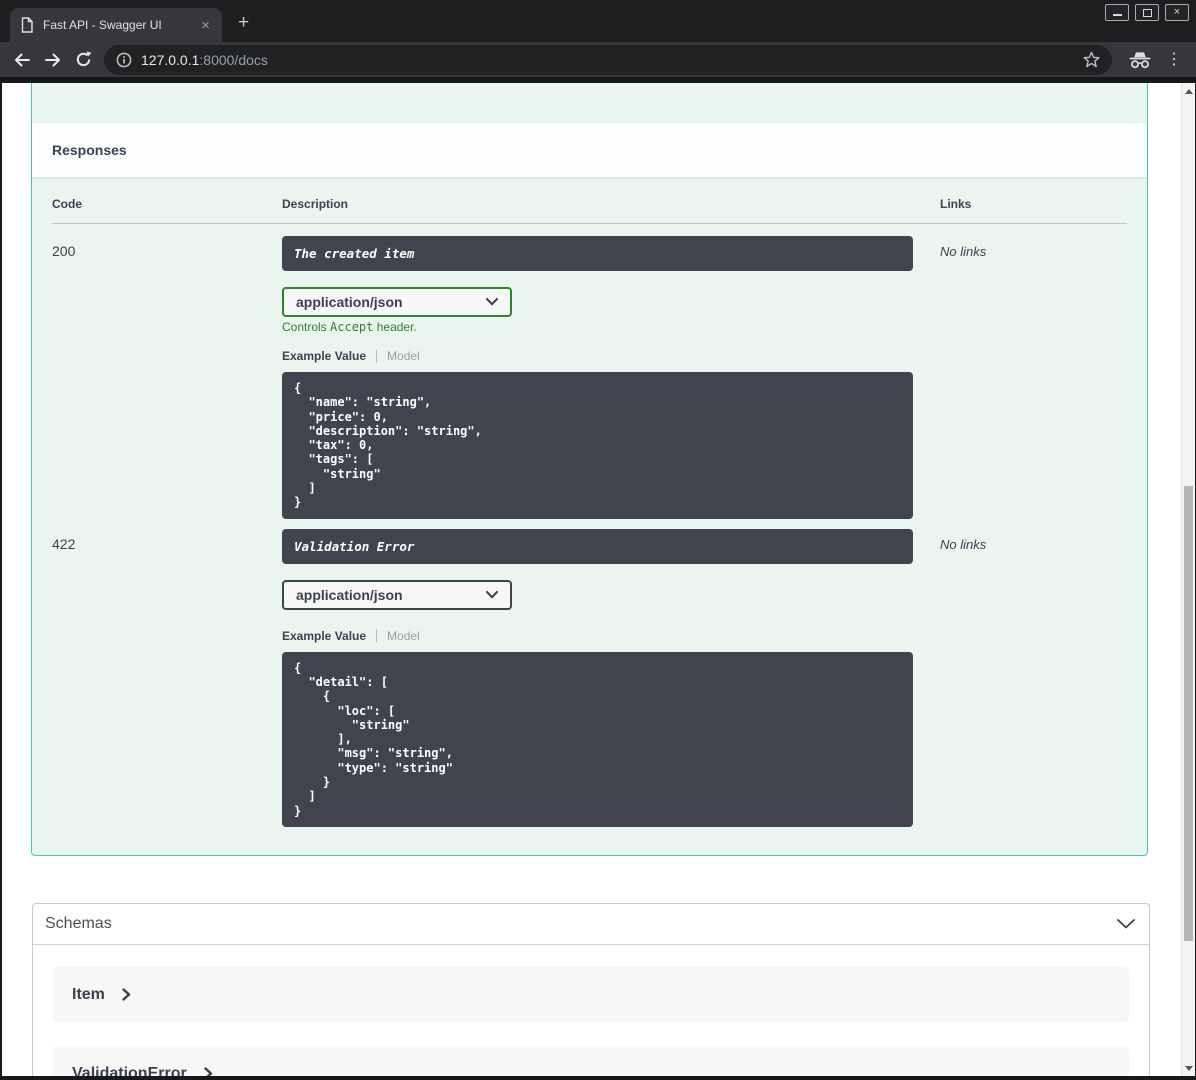  I want to click on schemas-section: Schemas Item ValidationError, so click(591, 989).